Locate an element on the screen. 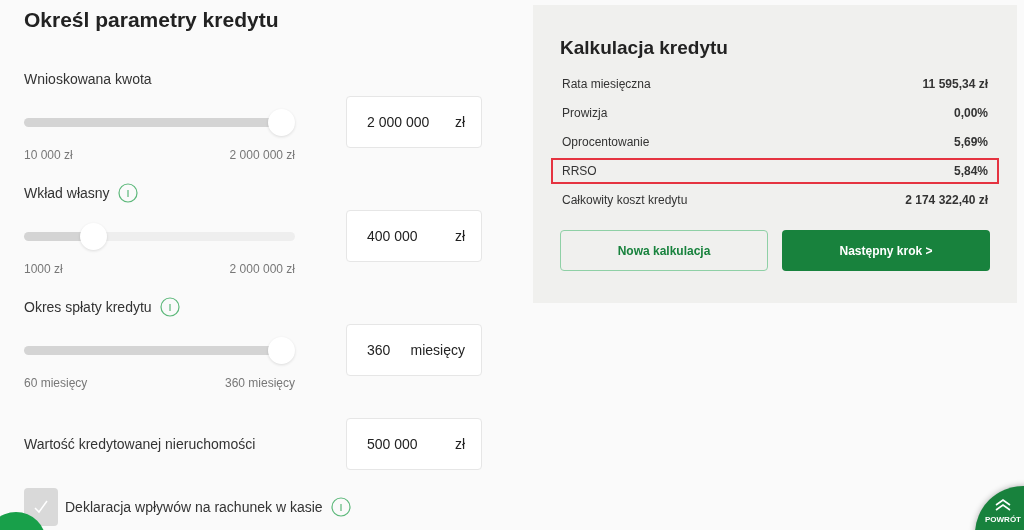  value-field: 2 000 000 zł is located at coordinates (414, 122).